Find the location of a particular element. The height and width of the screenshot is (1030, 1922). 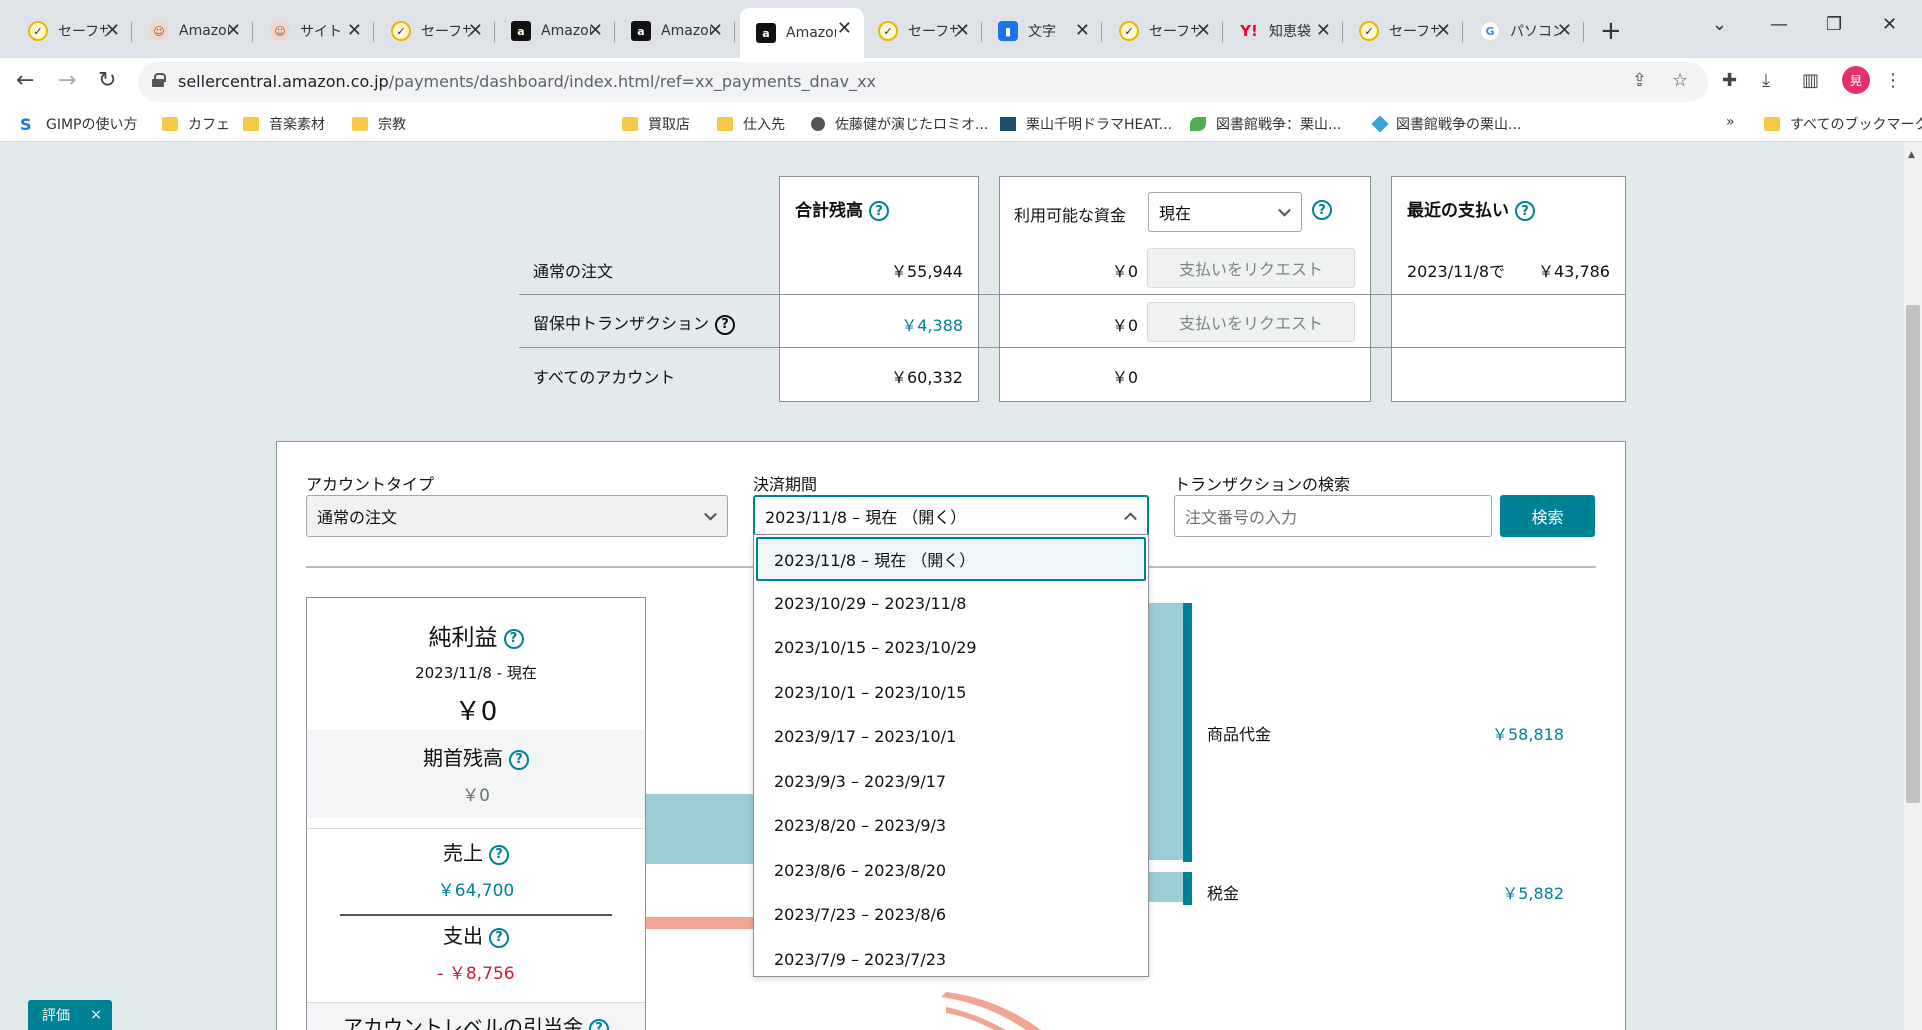

expense-flow-band is located at coordinates (699, 923).